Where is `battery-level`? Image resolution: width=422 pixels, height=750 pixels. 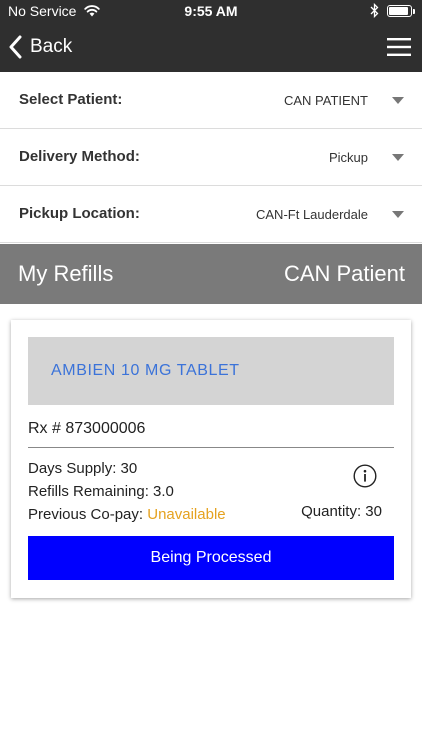 battery-level is located at coordinates (399, 11).